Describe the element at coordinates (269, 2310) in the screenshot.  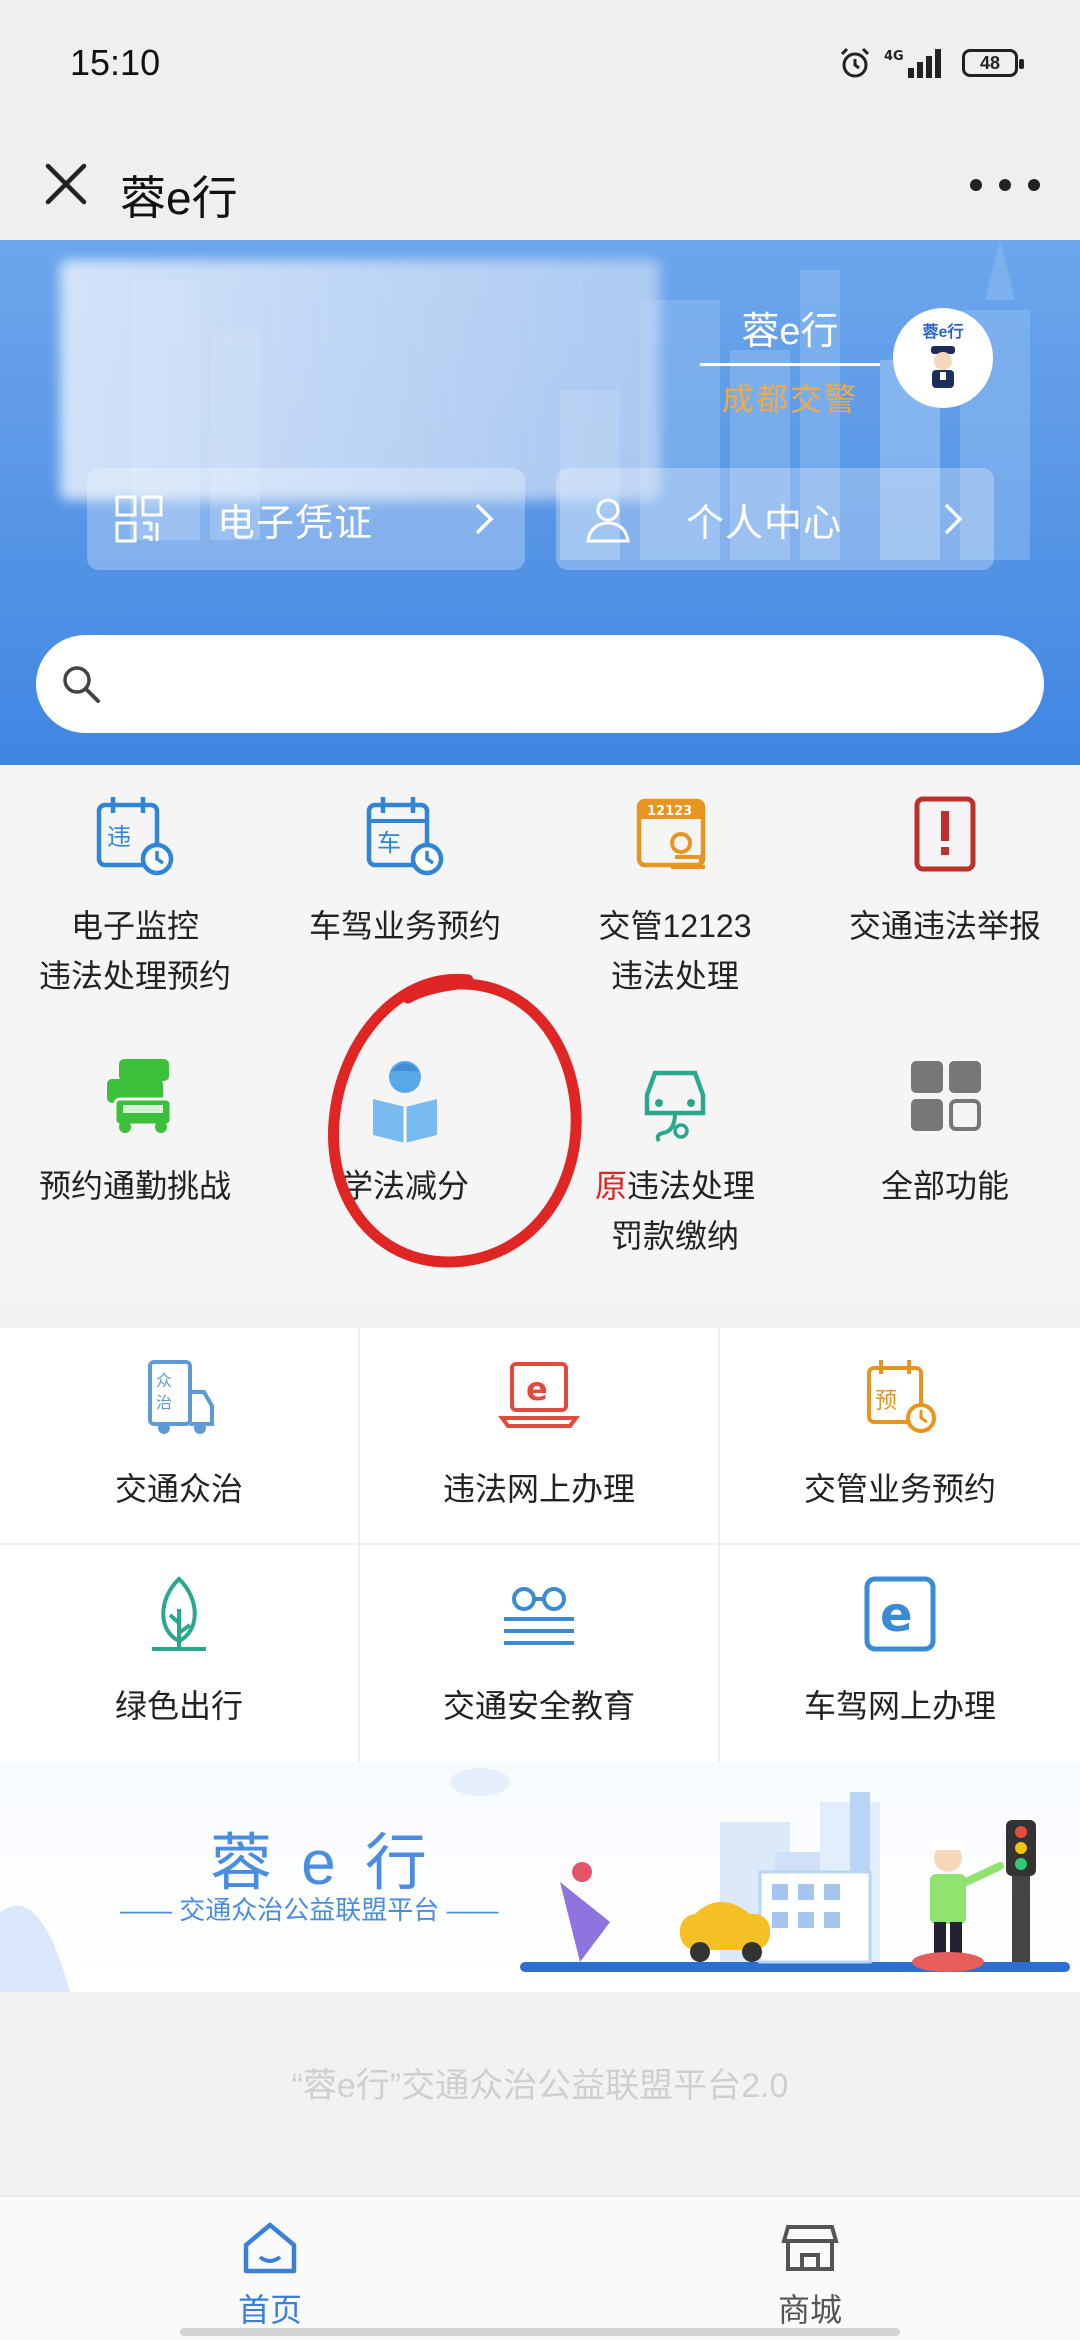
I see `tab-label: 首页` at that location.